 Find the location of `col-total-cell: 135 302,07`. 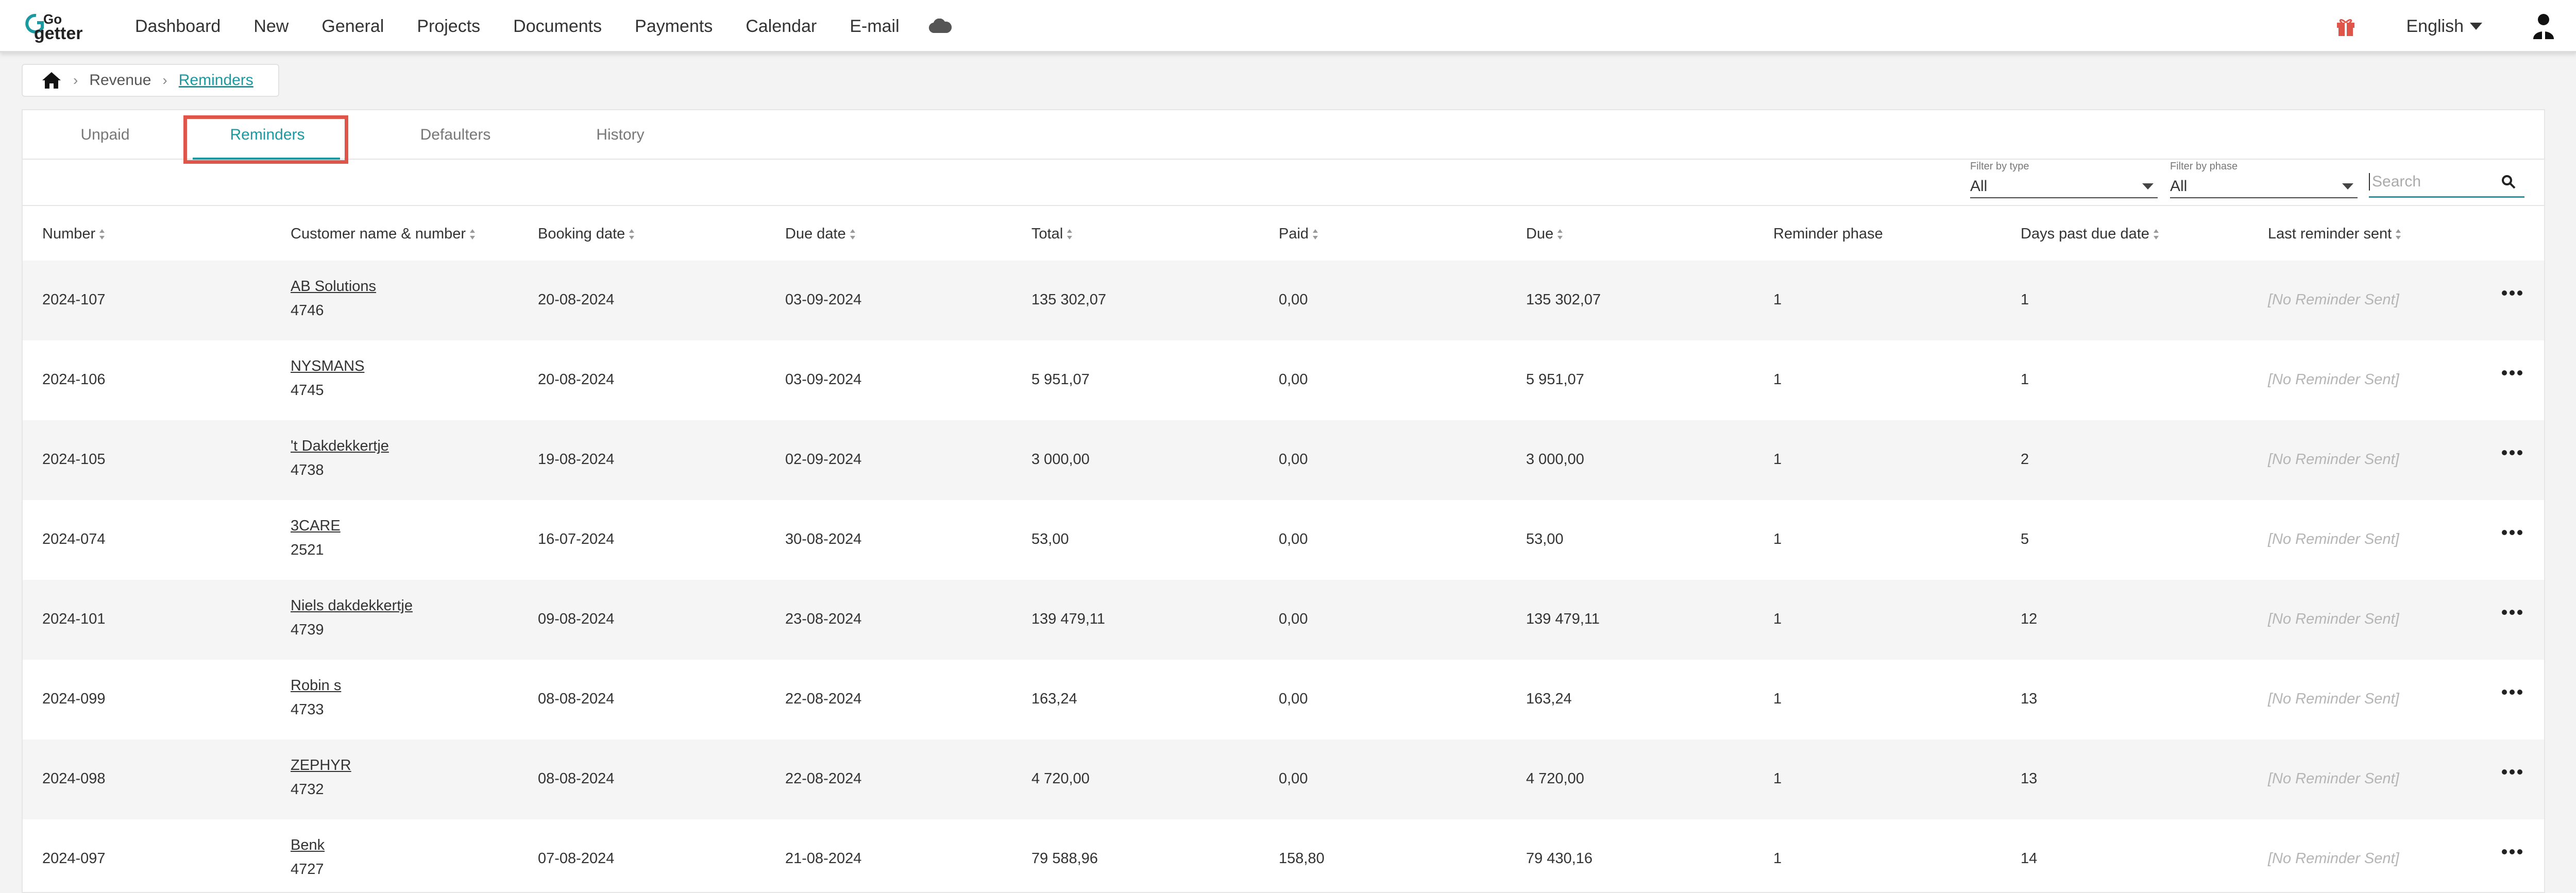

col-total-cell: 135 302,07 is located at coordinates (1069, 299).